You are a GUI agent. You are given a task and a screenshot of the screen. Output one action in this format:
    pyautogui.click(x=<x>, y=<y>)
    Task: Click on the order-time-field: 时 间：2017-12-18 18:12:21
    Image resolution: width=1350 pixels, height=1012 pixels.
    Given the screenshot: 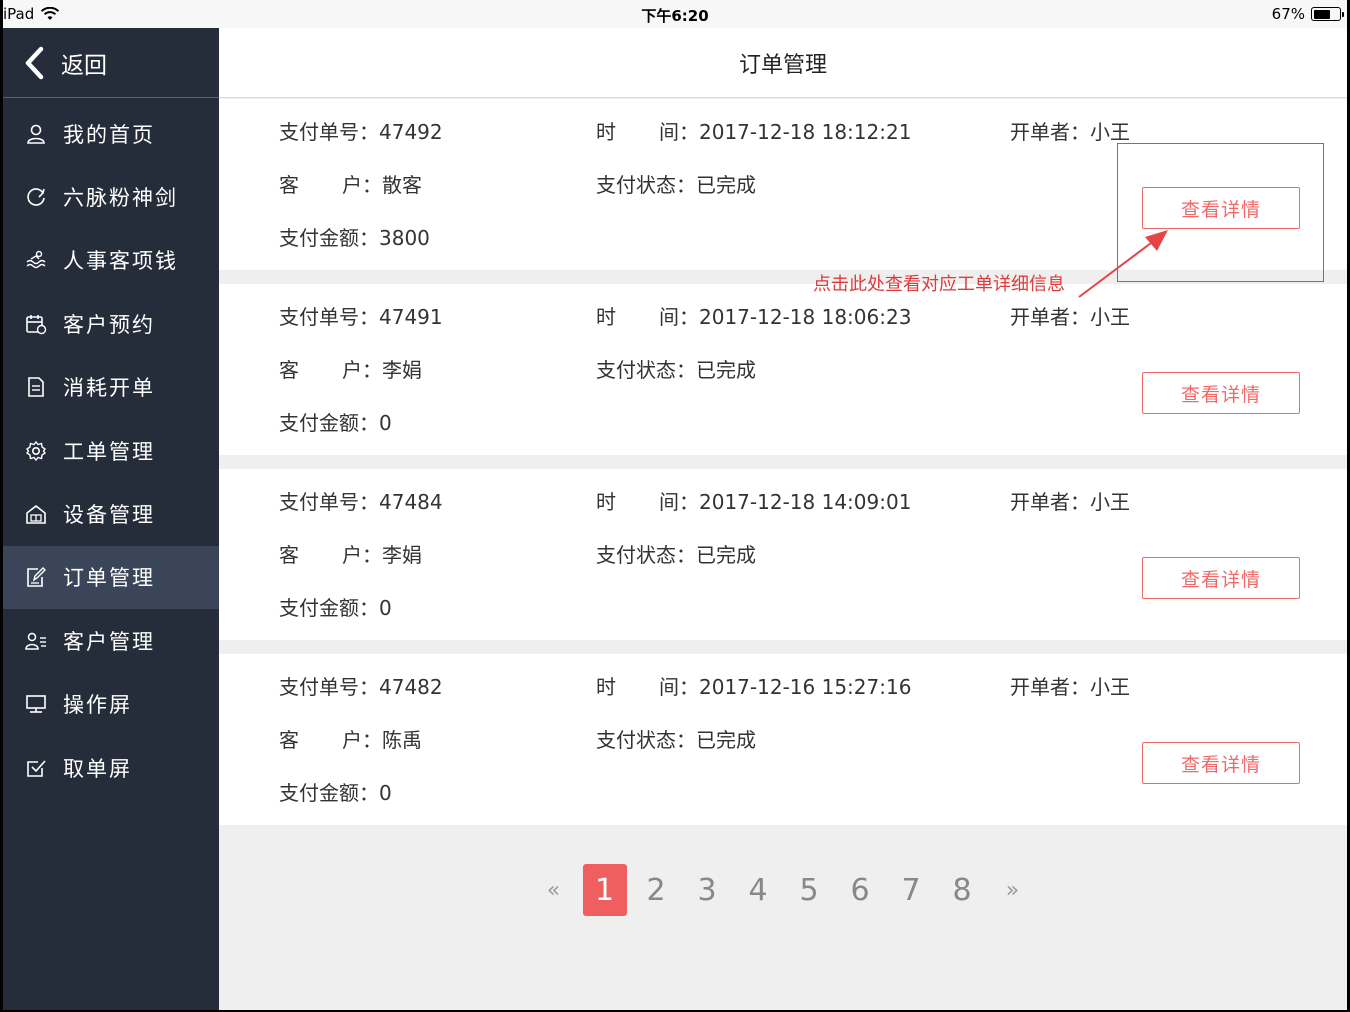 What is the action you would take?
    pyautogui.click(x=753, y=130)
    